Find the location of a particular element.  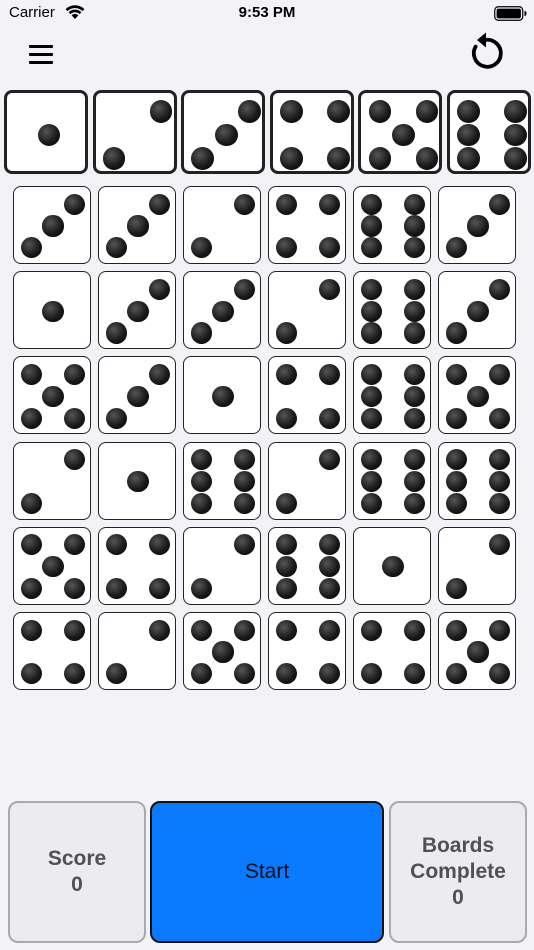

target-die-one is located at coordinates (46, 132).